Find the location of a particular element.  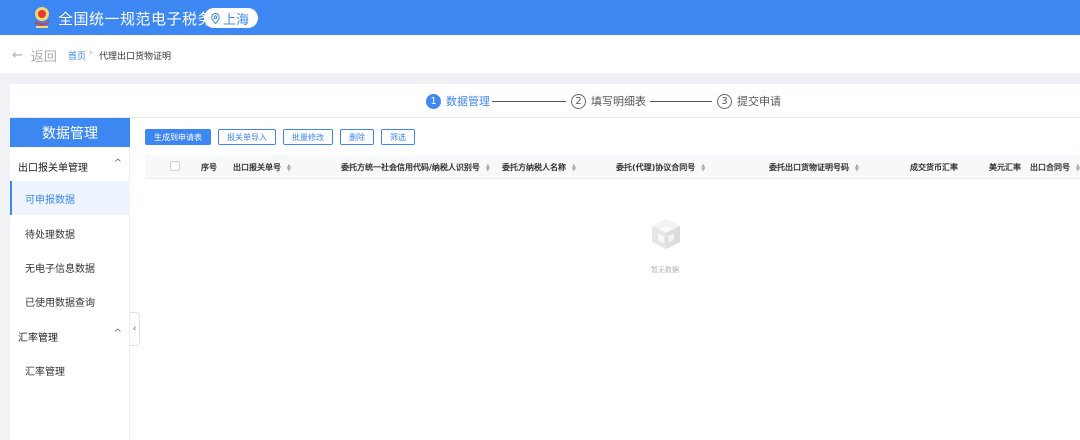

column-header-index: 序号 is located at coordinates (209, 167).